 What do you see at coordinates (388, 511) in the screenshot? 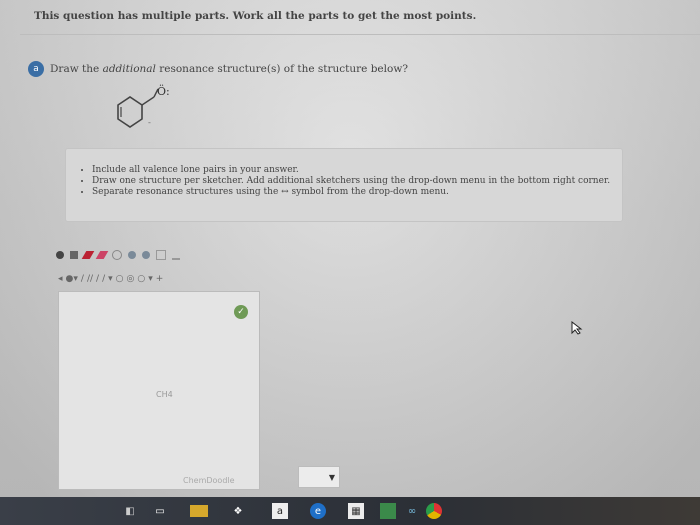
I see `photos-icon` at bounding box center [388, 511].